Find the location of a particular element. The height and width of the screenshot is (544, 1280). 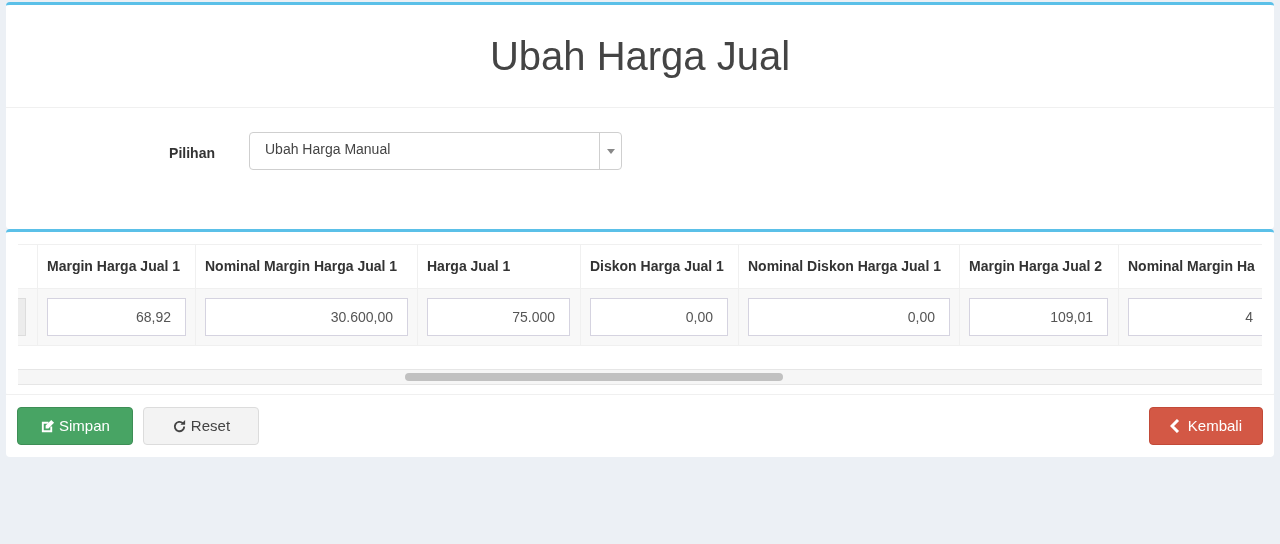

dropdown-caret-icon is located at coordinates (610, 151).